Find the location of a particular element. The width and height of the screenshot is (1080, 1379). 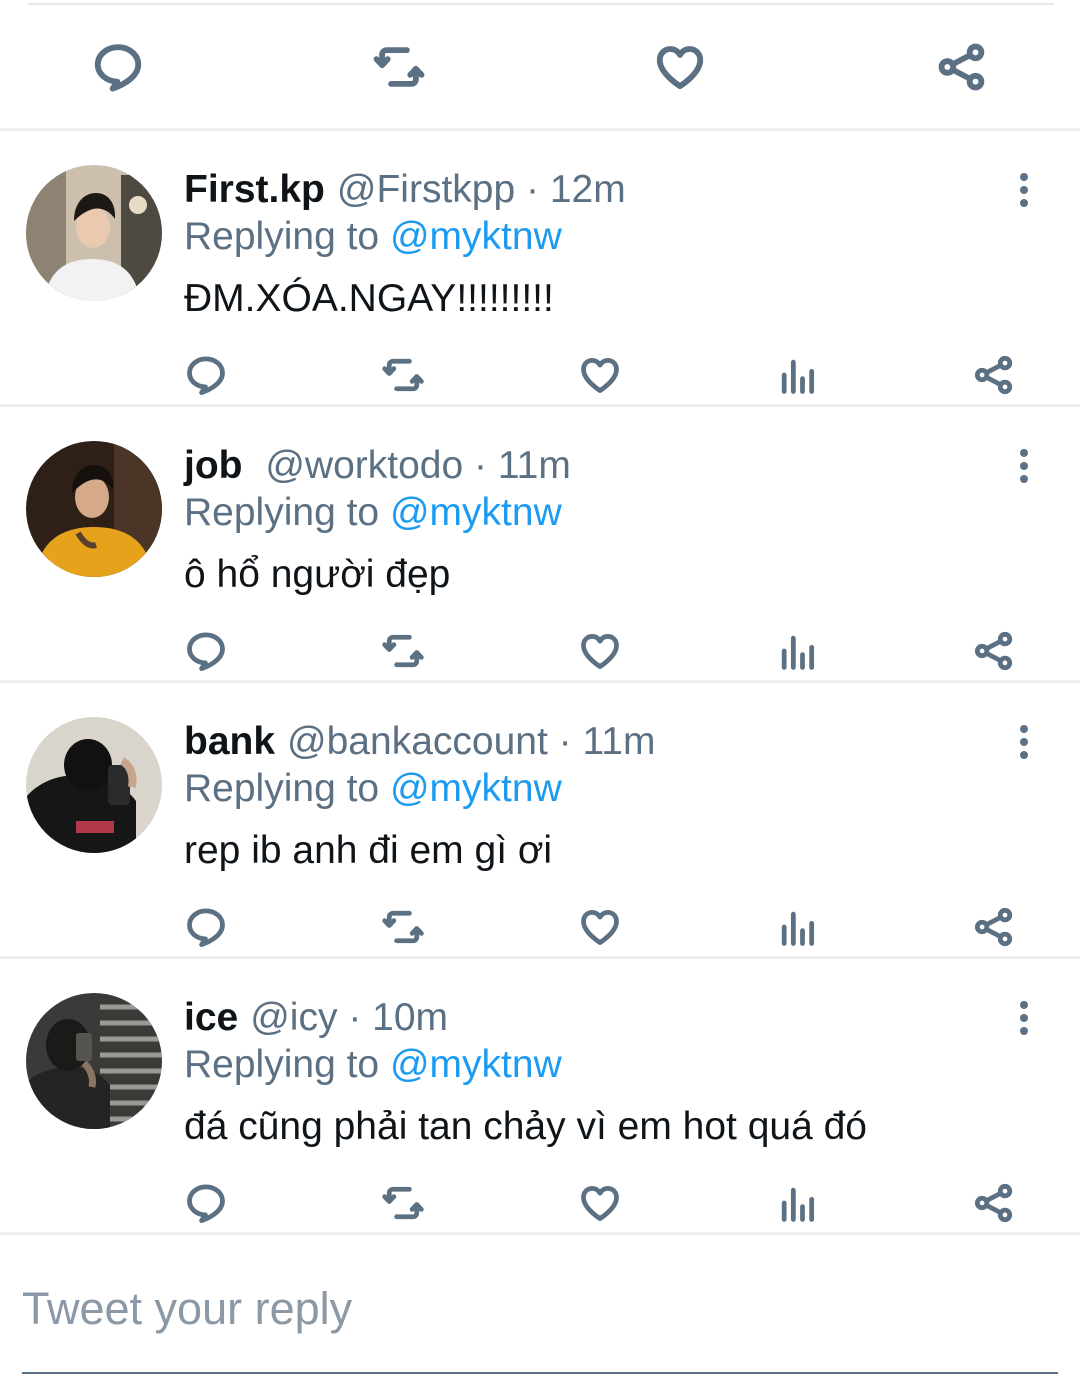

reply-text: ô hổ người đẹp is located at coordinates (317, 574).